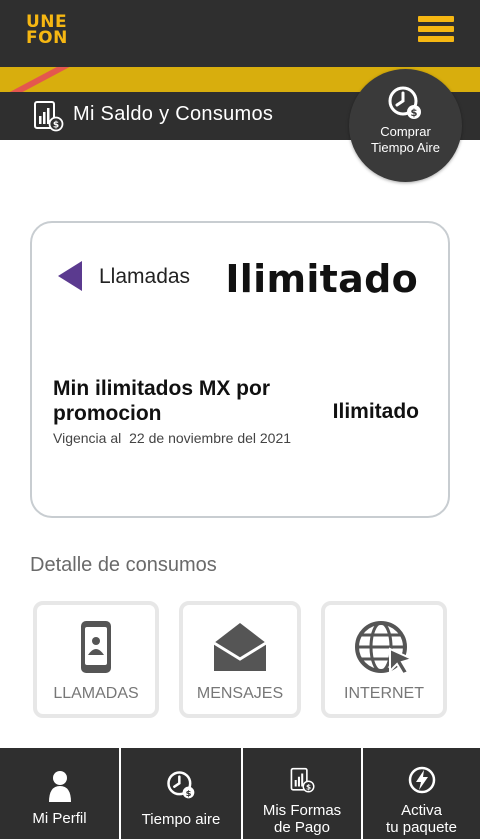  I want to click on card-status: Ilimitado, so click(321, 279).